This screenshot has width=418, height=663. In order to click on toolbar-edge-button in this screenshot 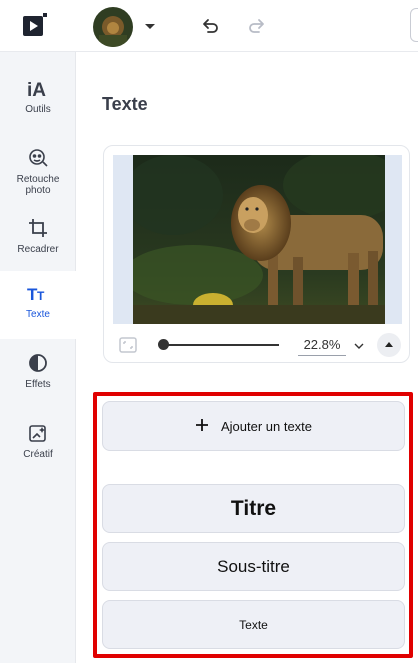, I will do `click(414, 25)`.